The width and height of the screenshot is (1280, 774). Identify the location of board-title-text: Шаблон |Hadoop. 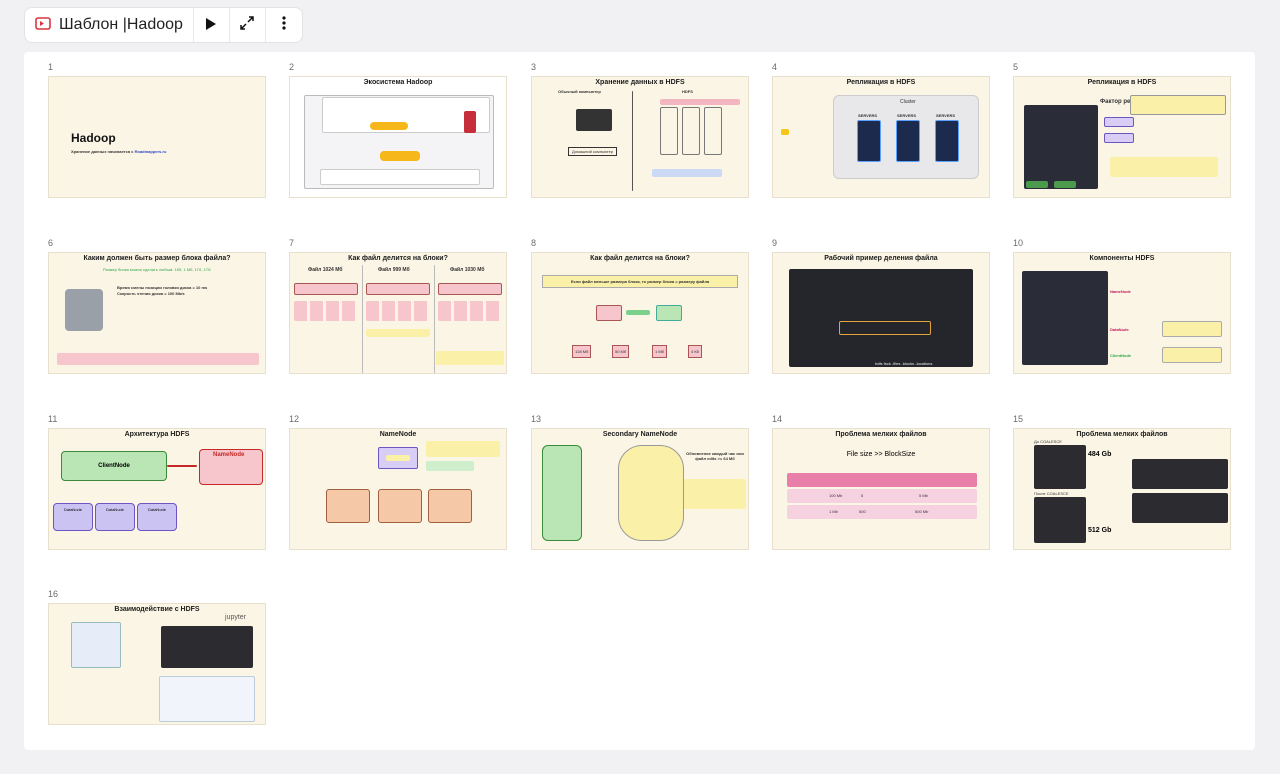
(121, 24).